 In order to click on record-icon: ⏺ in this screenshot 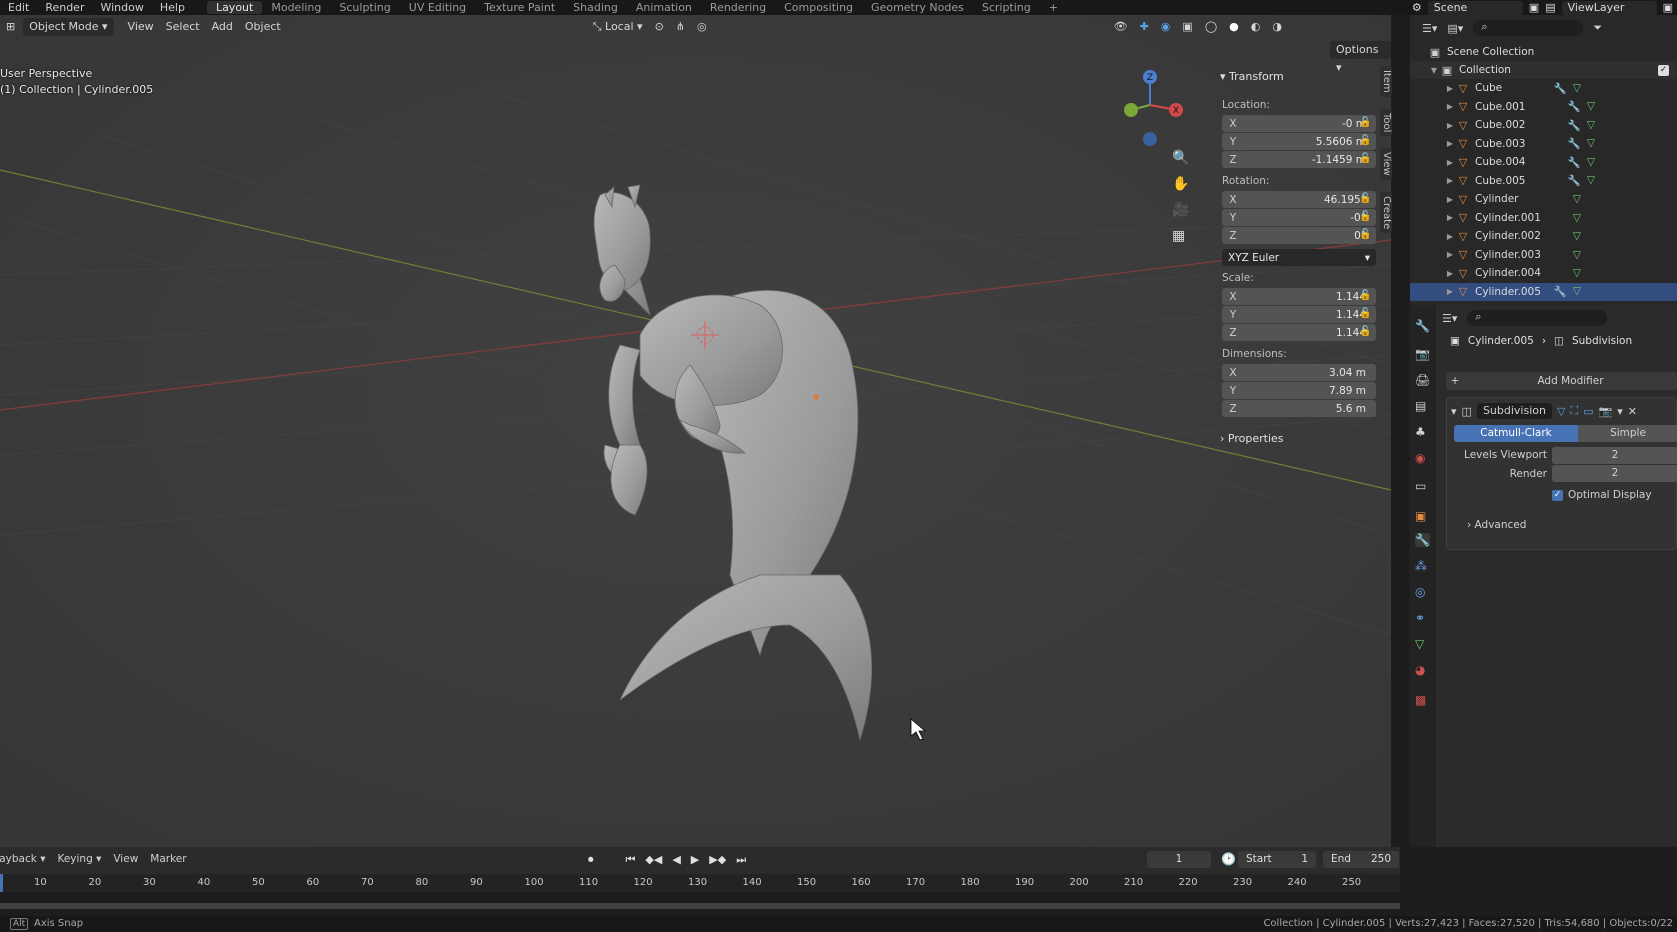, I will do `click(591, 860)`.